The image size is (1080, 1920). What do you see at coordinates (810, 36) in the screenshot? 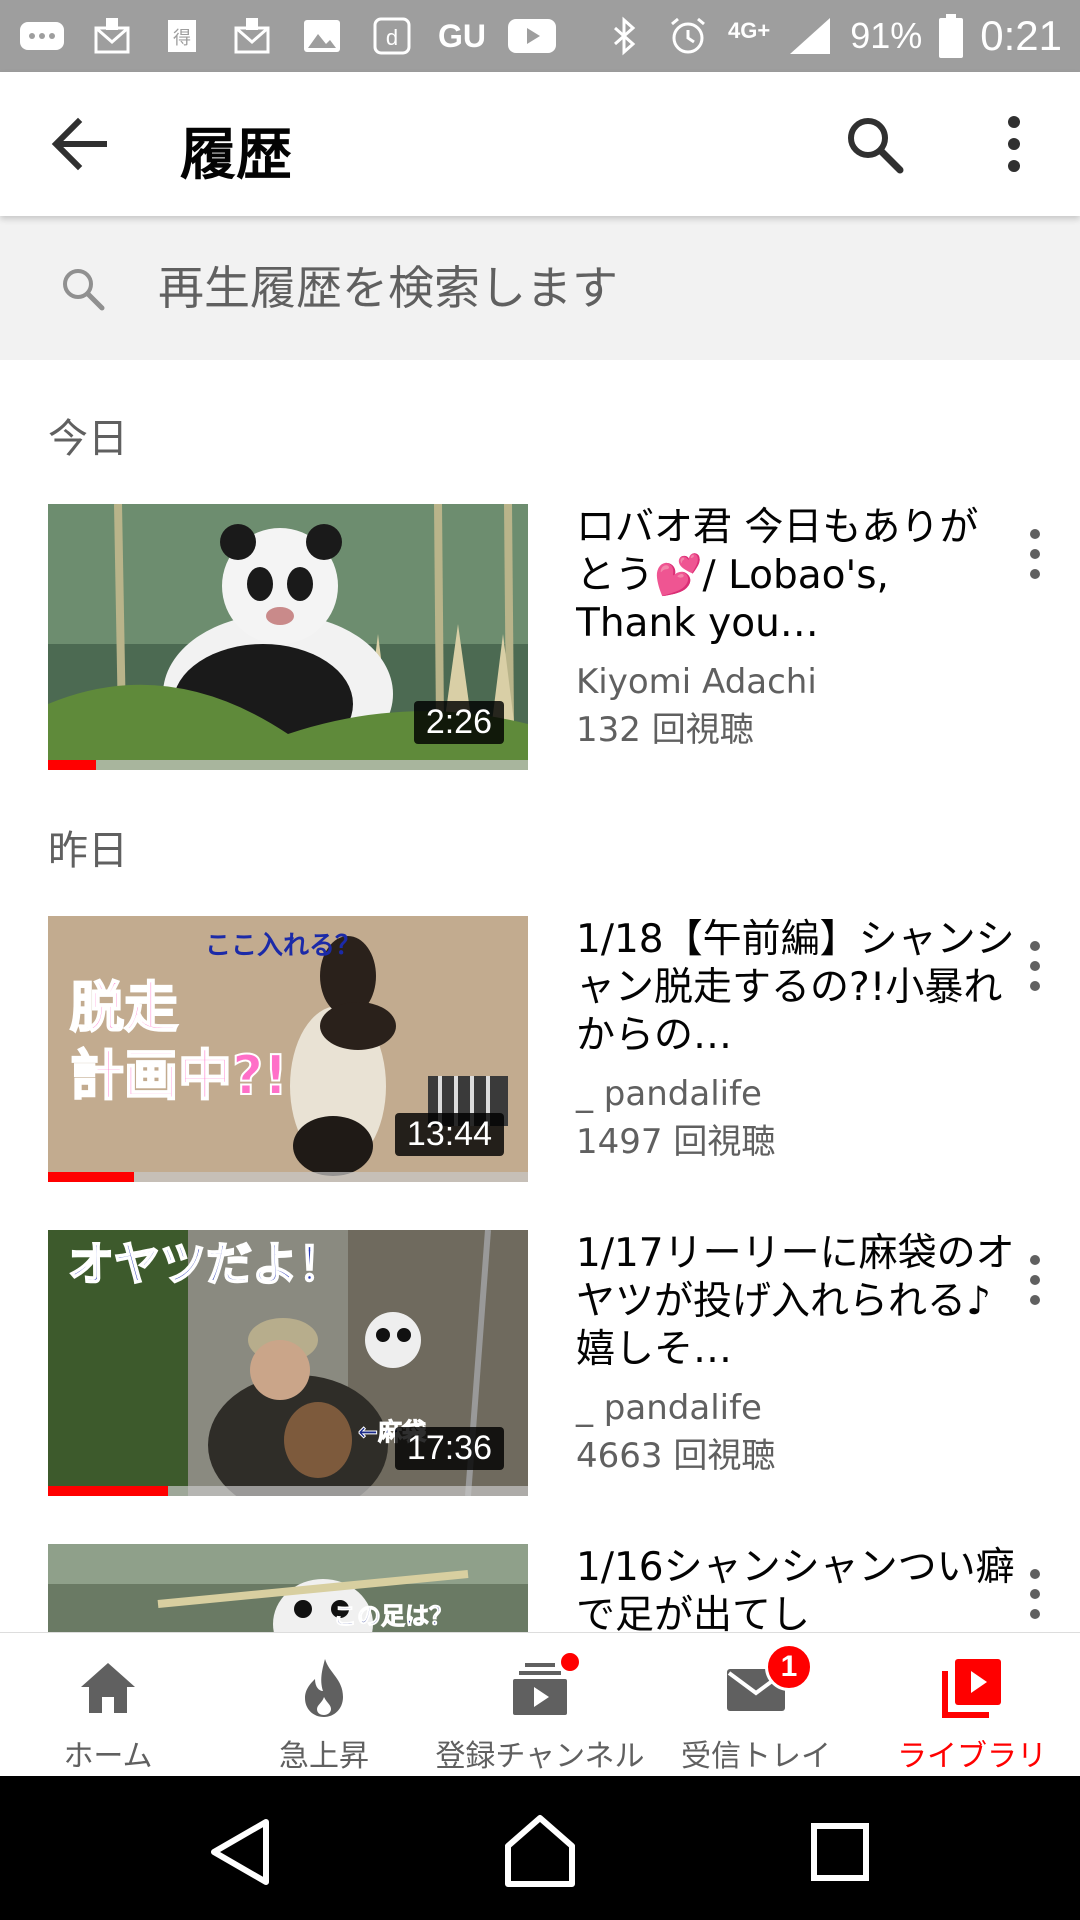
I see `signal-icon` at bounding box center [810, 36].